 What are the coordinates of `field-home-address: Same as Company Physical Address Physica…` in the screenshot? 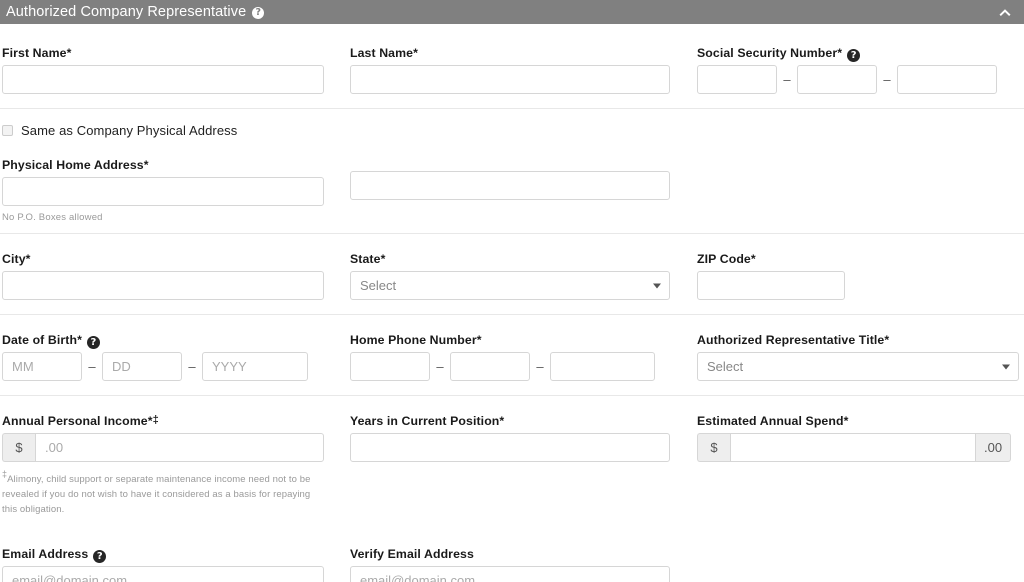 It's located at (175, 173).